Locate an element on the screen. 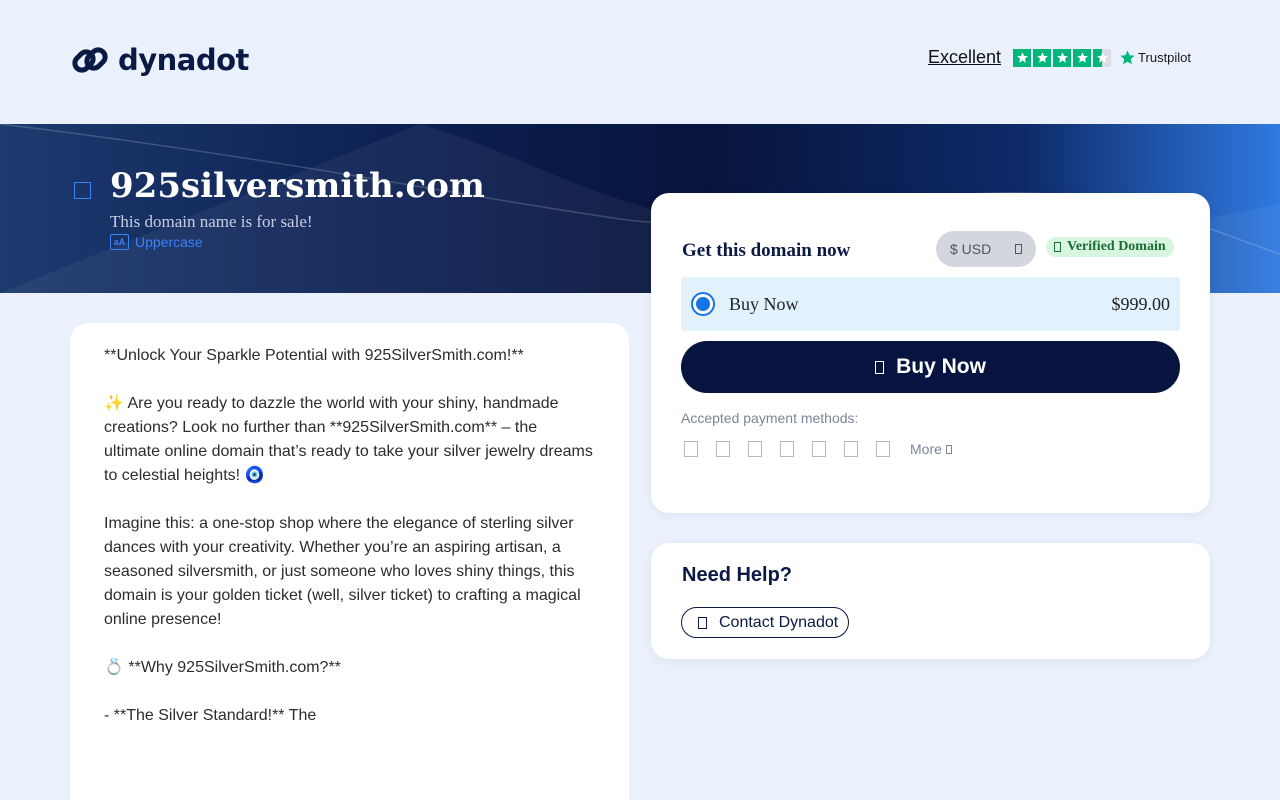 The height and width of the screenshot is (800, 1280). shield-check-icon is located at coordinates (1057, 247).